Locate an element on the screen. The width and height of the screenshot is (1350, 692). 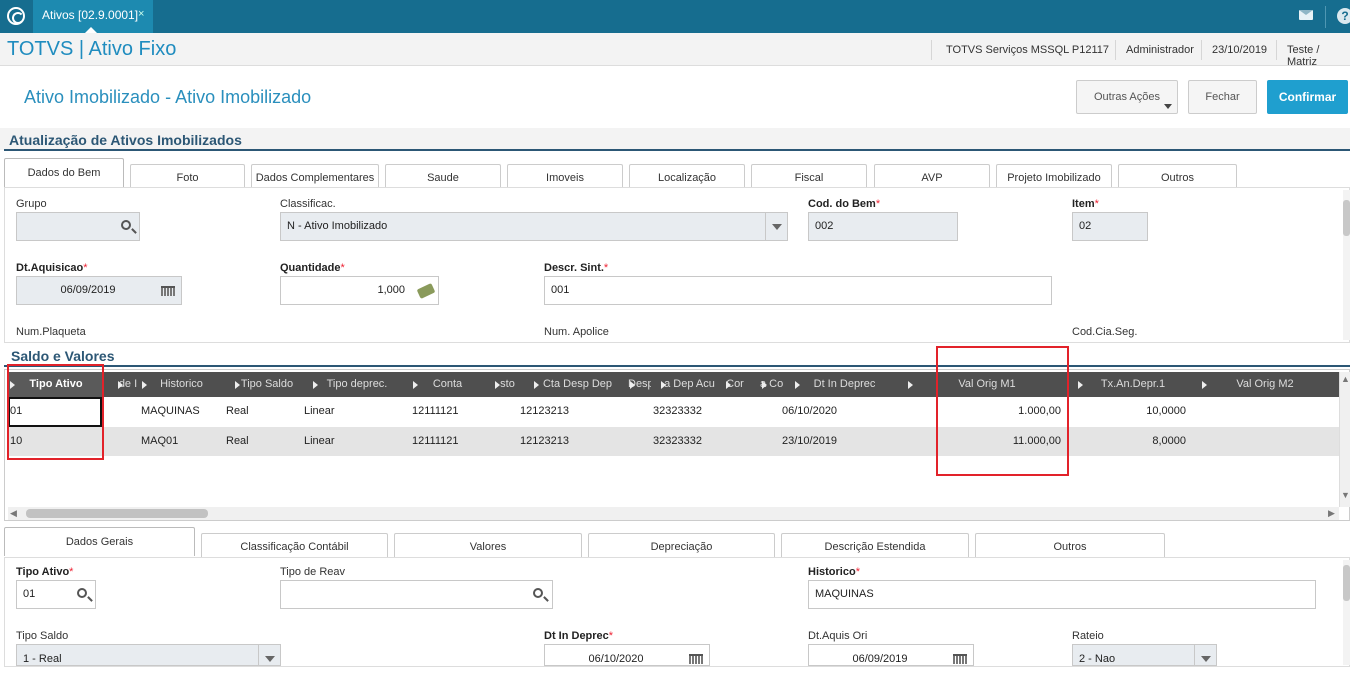
qtd-input: 1,000 is located at coordinates (359, 290).